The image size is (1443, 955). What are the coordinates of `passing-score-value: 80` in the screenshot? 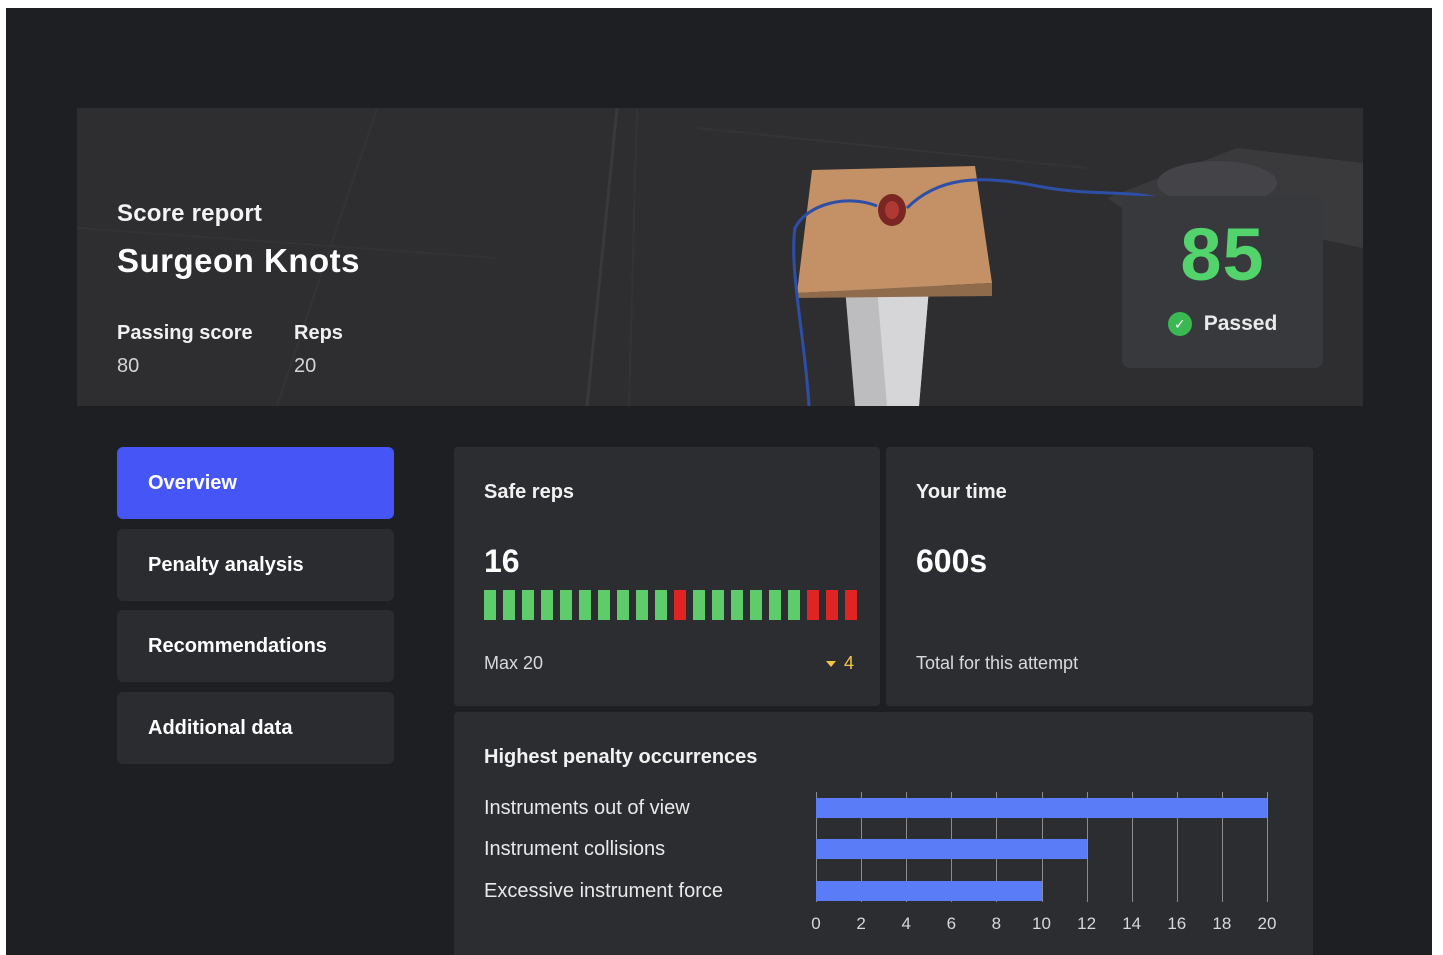 It's located at (128, 366).